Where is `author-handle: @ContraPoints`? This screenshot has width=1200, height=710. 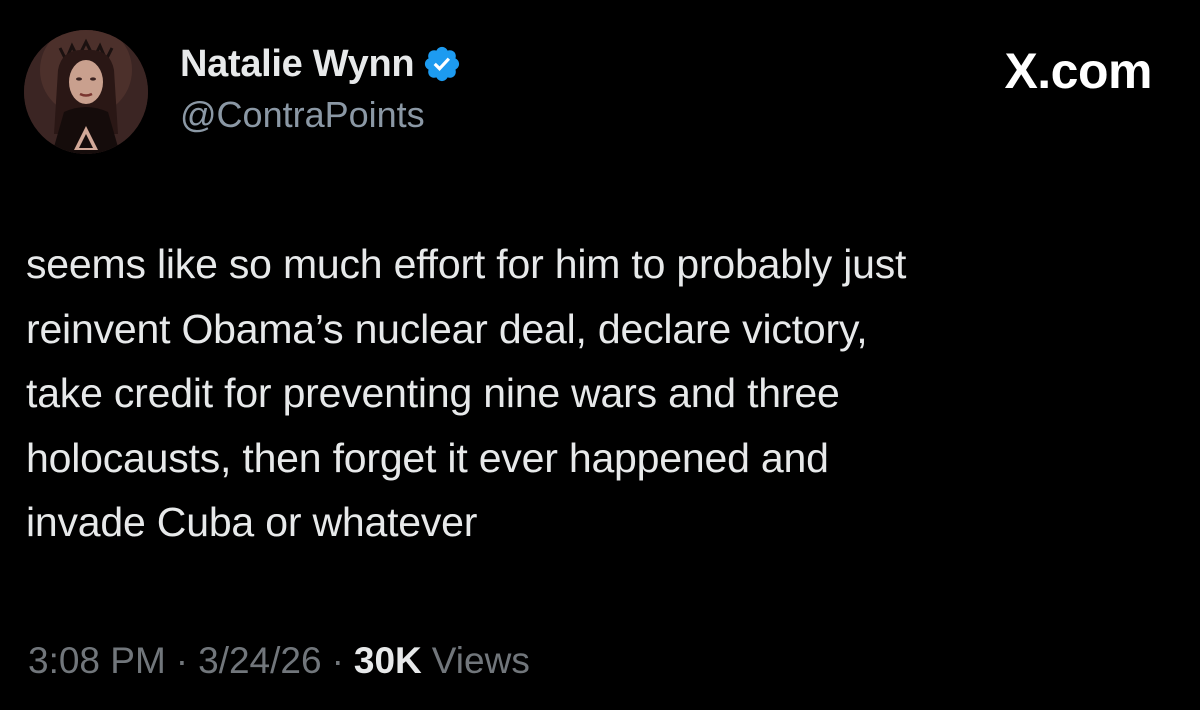
author-handle: @ContraPoints is located at coordinates (321, 115).